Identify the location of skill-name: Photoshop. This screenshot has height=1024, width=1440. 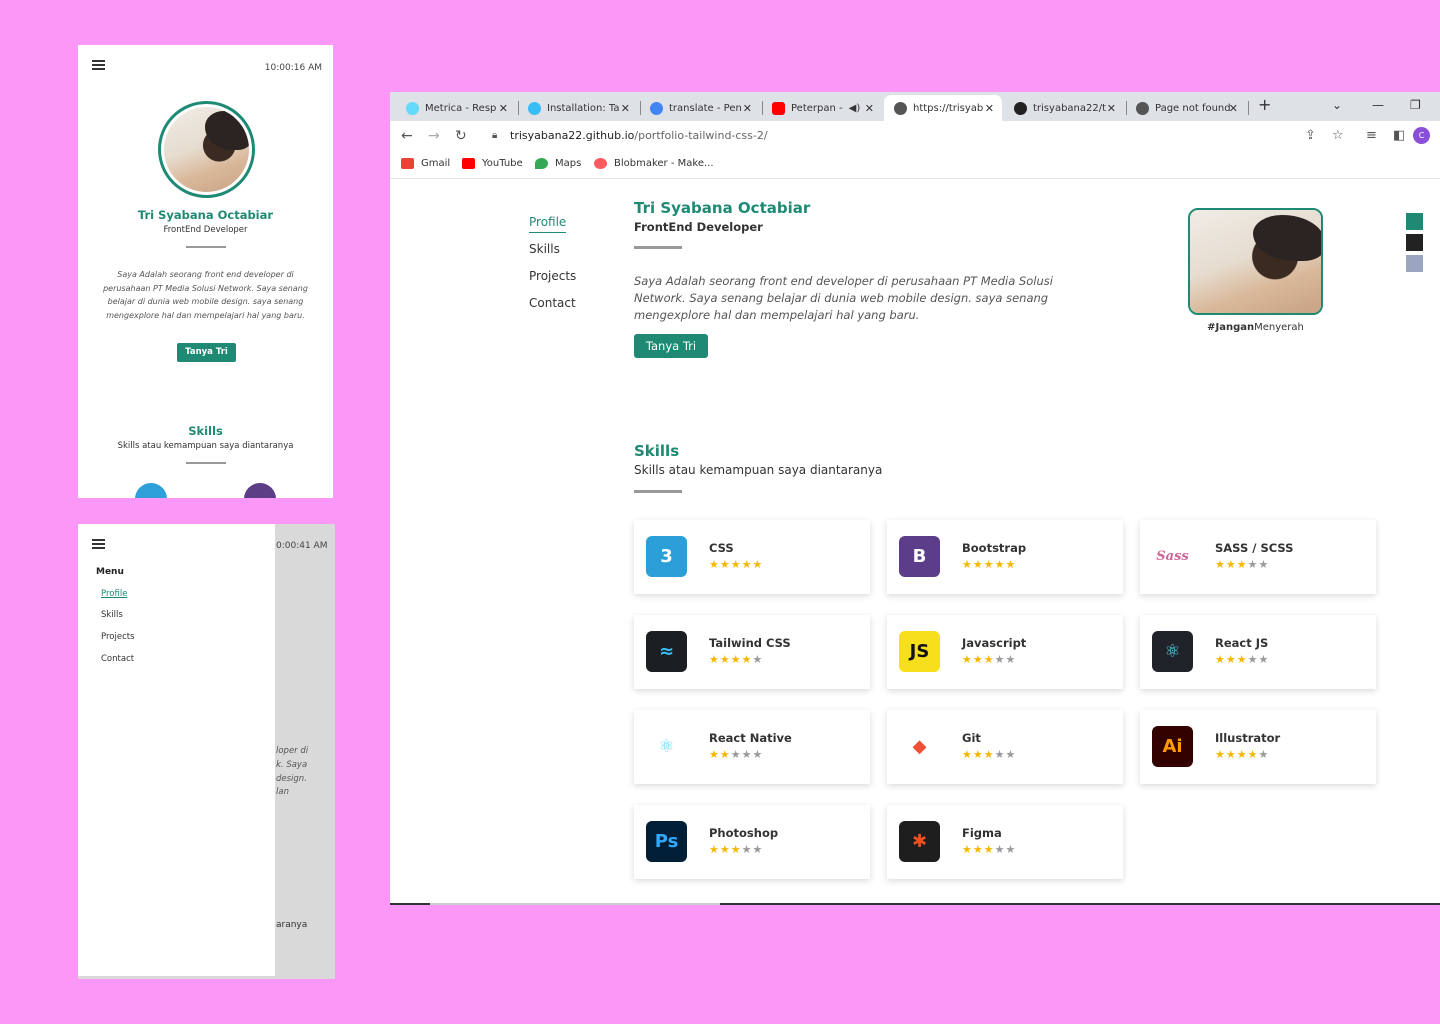
(744, 833).